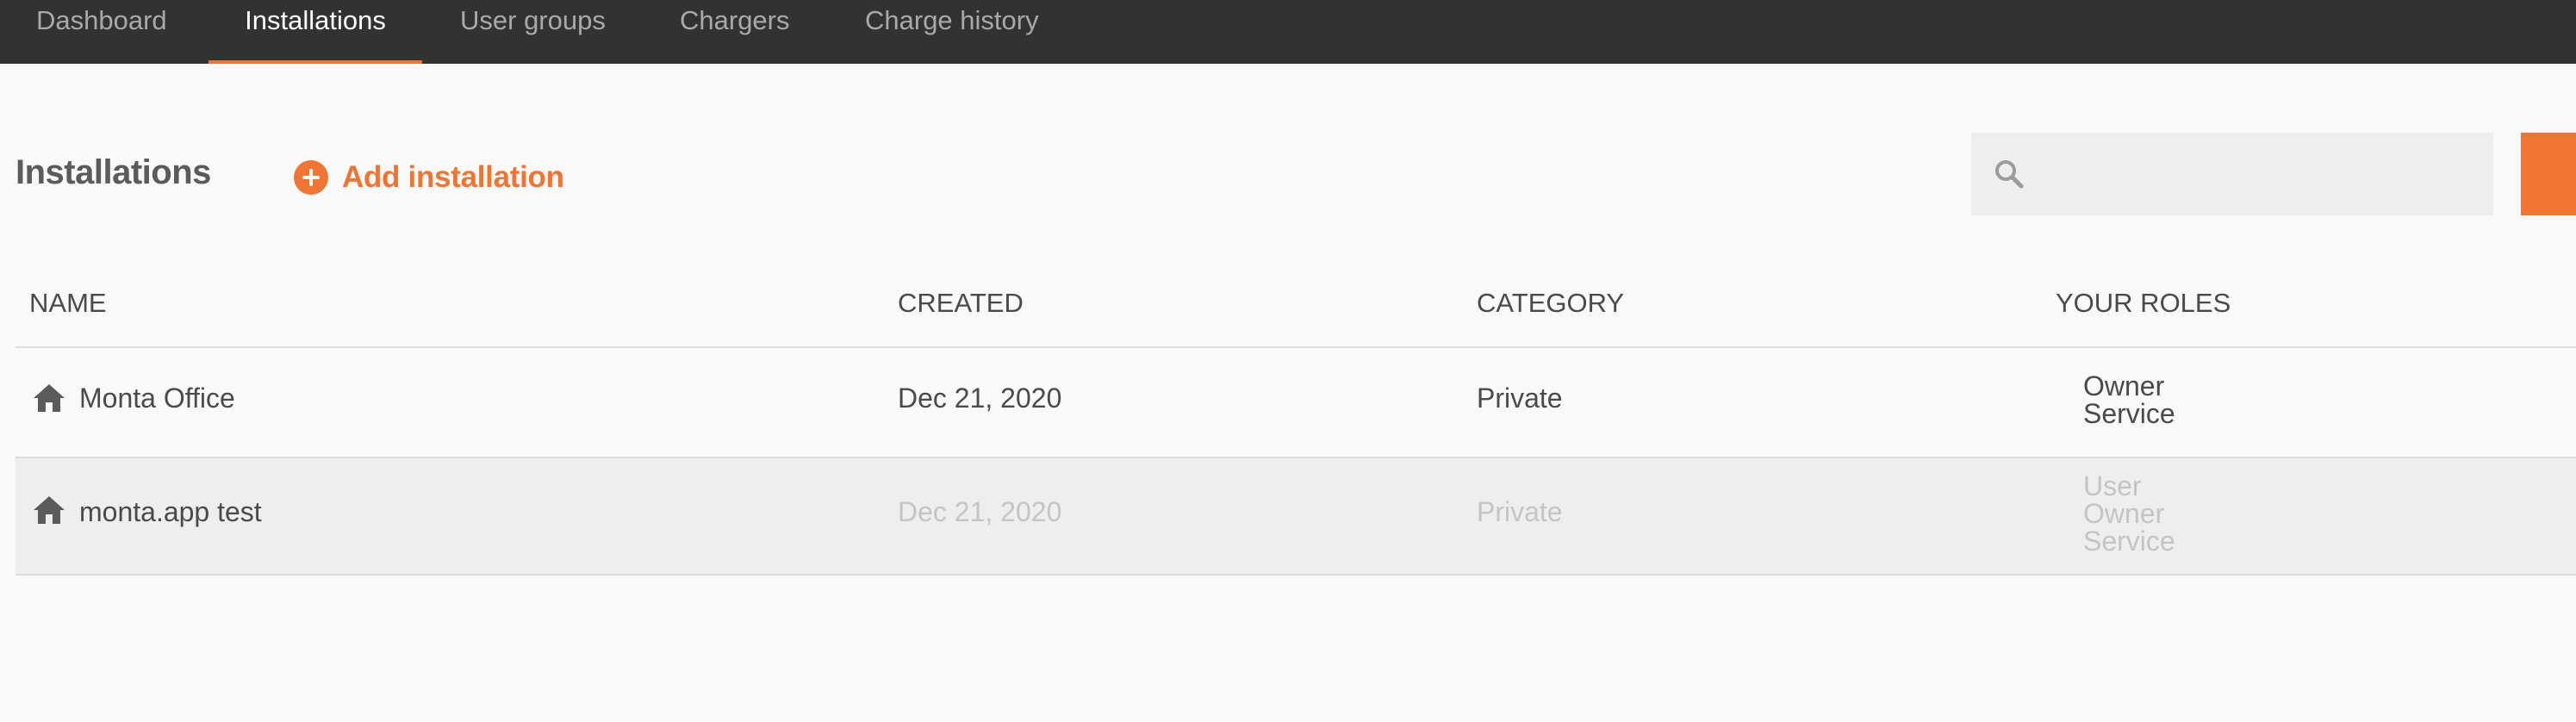 This screenshot has height=722, width=2576. What do you see at coordinates (2144, 303) in the screenshot?
I see `column-header-your-roles: YOUR ROLES` at bounding box center [2144, 303].